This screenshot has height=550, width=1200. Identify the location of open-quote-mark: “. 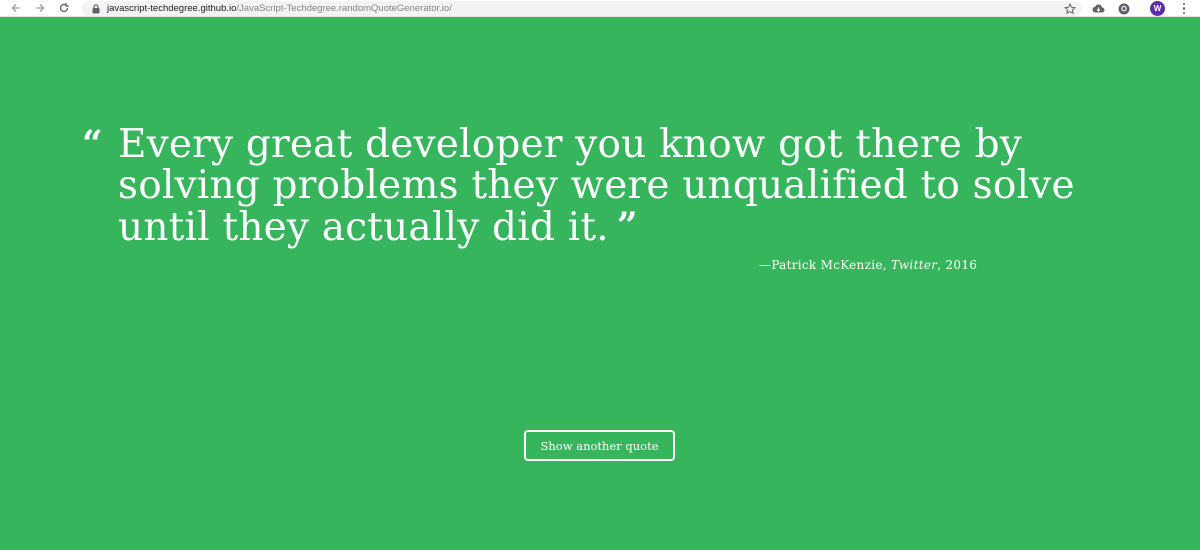
(92, 144).